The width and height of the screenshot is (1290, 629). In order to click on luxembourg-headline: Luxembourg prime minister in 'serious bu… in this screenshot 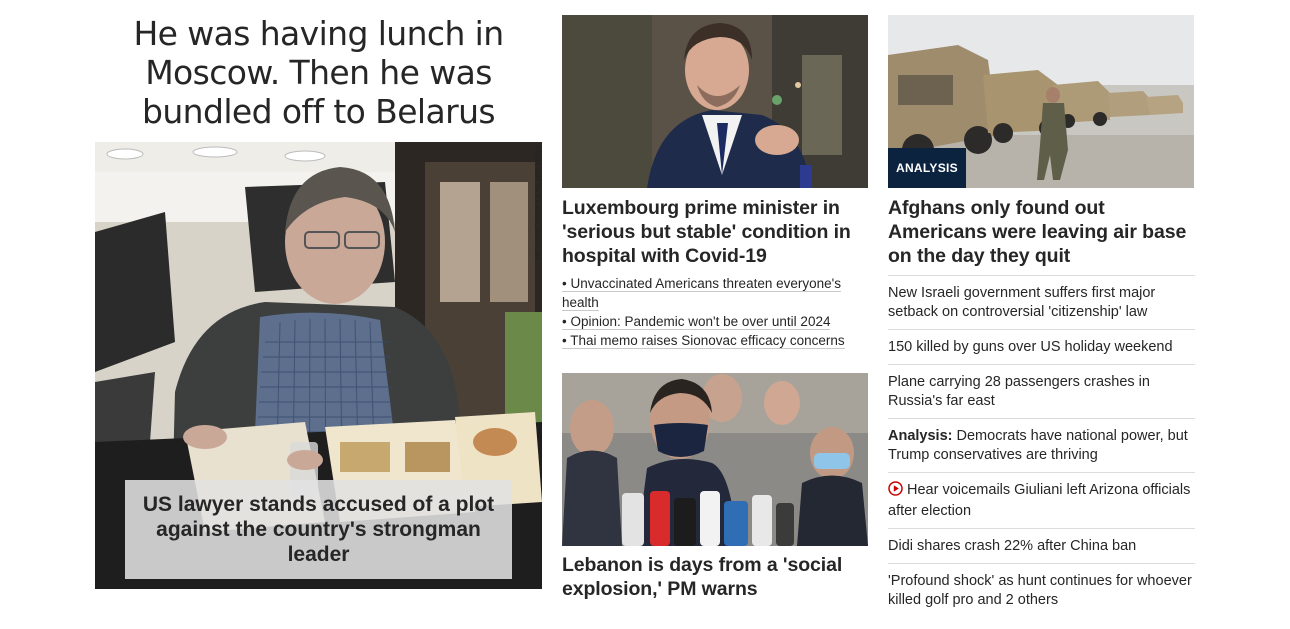, I will do `click(715, 232)`.